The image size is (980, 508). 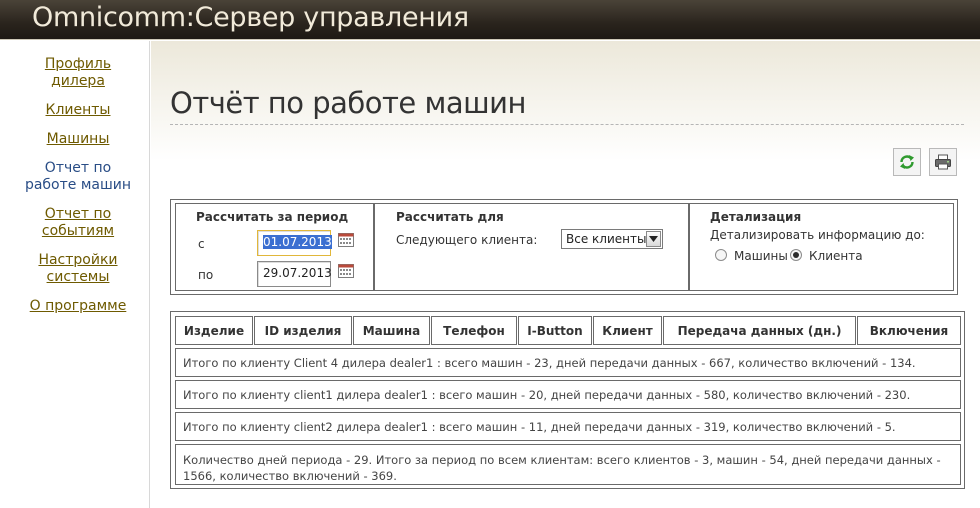 What do you see at coordinates (303, 330) in the screenshot?
I see `column-header-product-id: ID изделия` at bounding box center [303, 330].